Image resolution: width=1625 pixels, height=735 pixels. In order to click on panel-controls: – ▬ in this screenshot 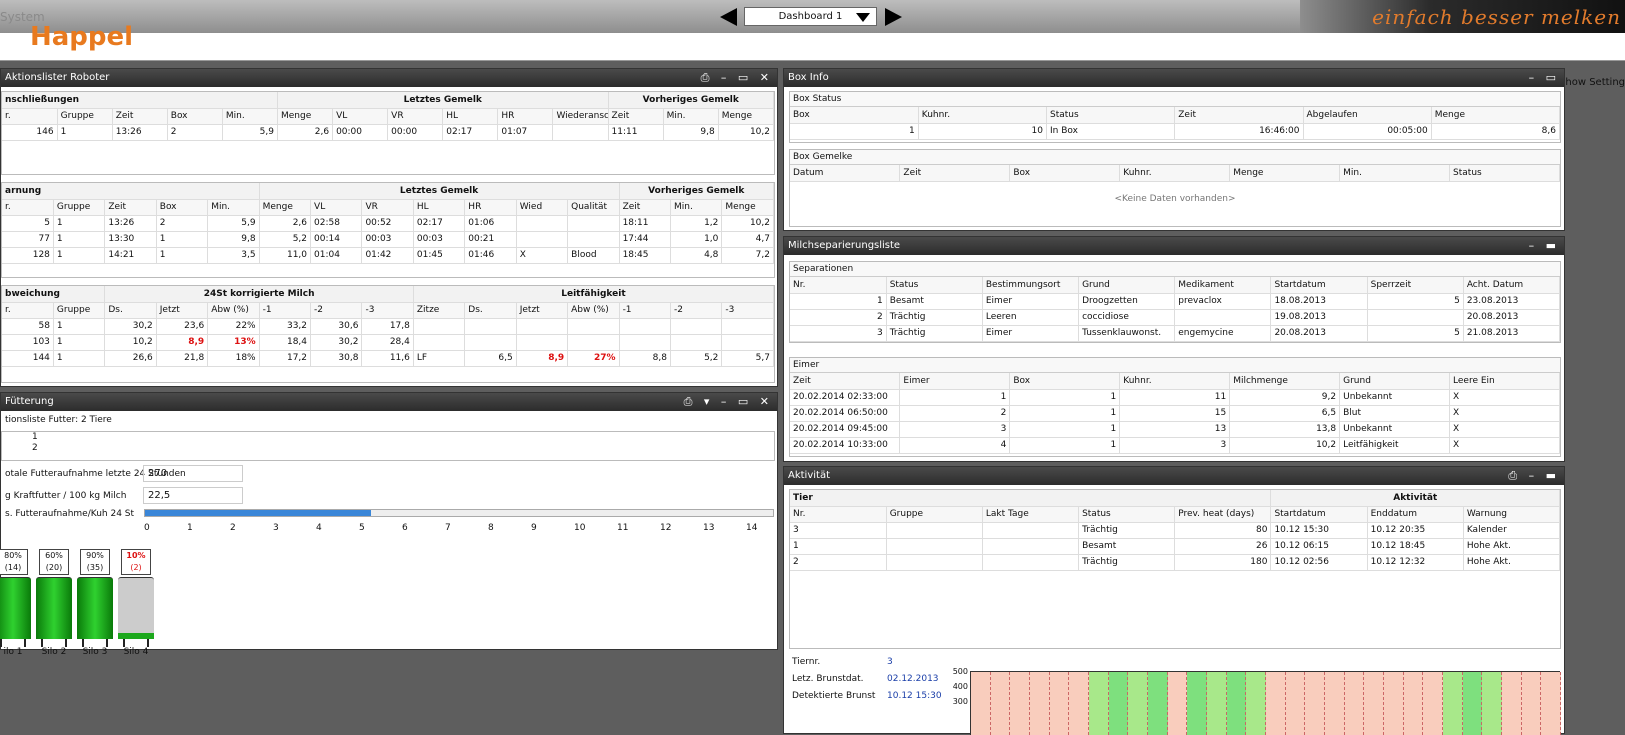, I will do `click(1544, 246)`.